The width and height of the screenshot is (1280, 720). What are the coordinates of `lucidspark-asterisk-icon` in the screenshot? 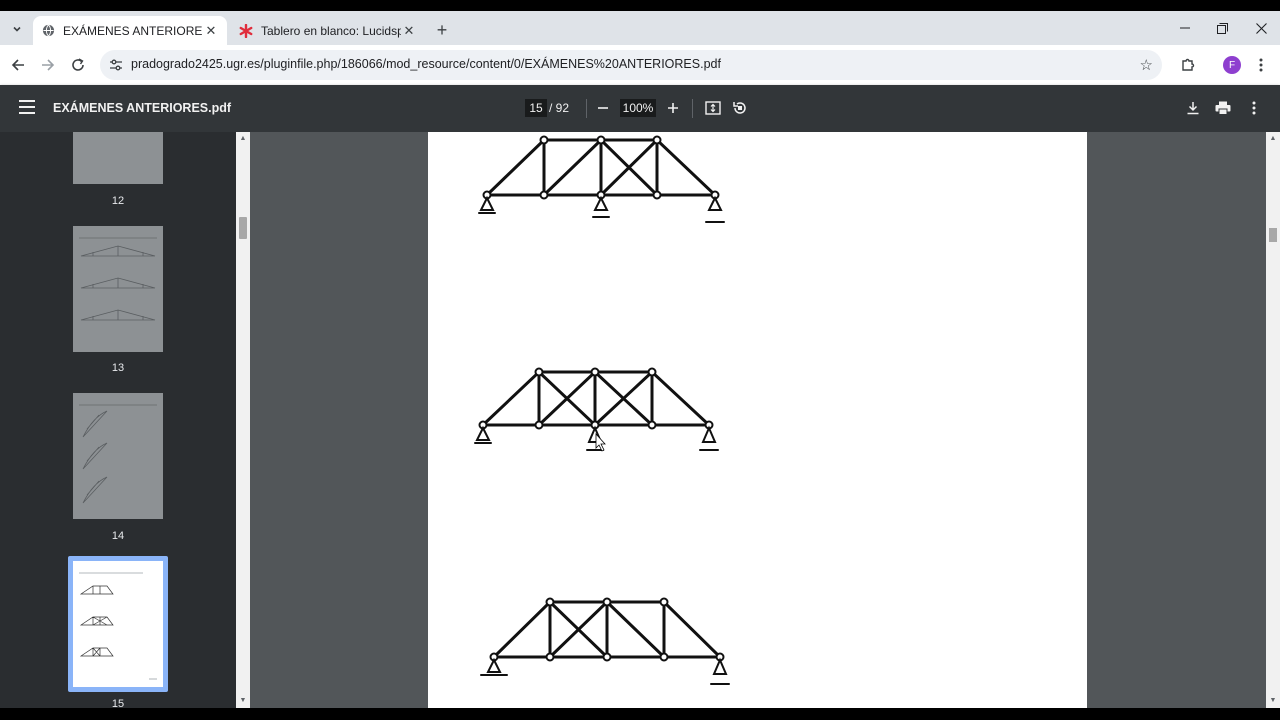 It's located at (246, 30).